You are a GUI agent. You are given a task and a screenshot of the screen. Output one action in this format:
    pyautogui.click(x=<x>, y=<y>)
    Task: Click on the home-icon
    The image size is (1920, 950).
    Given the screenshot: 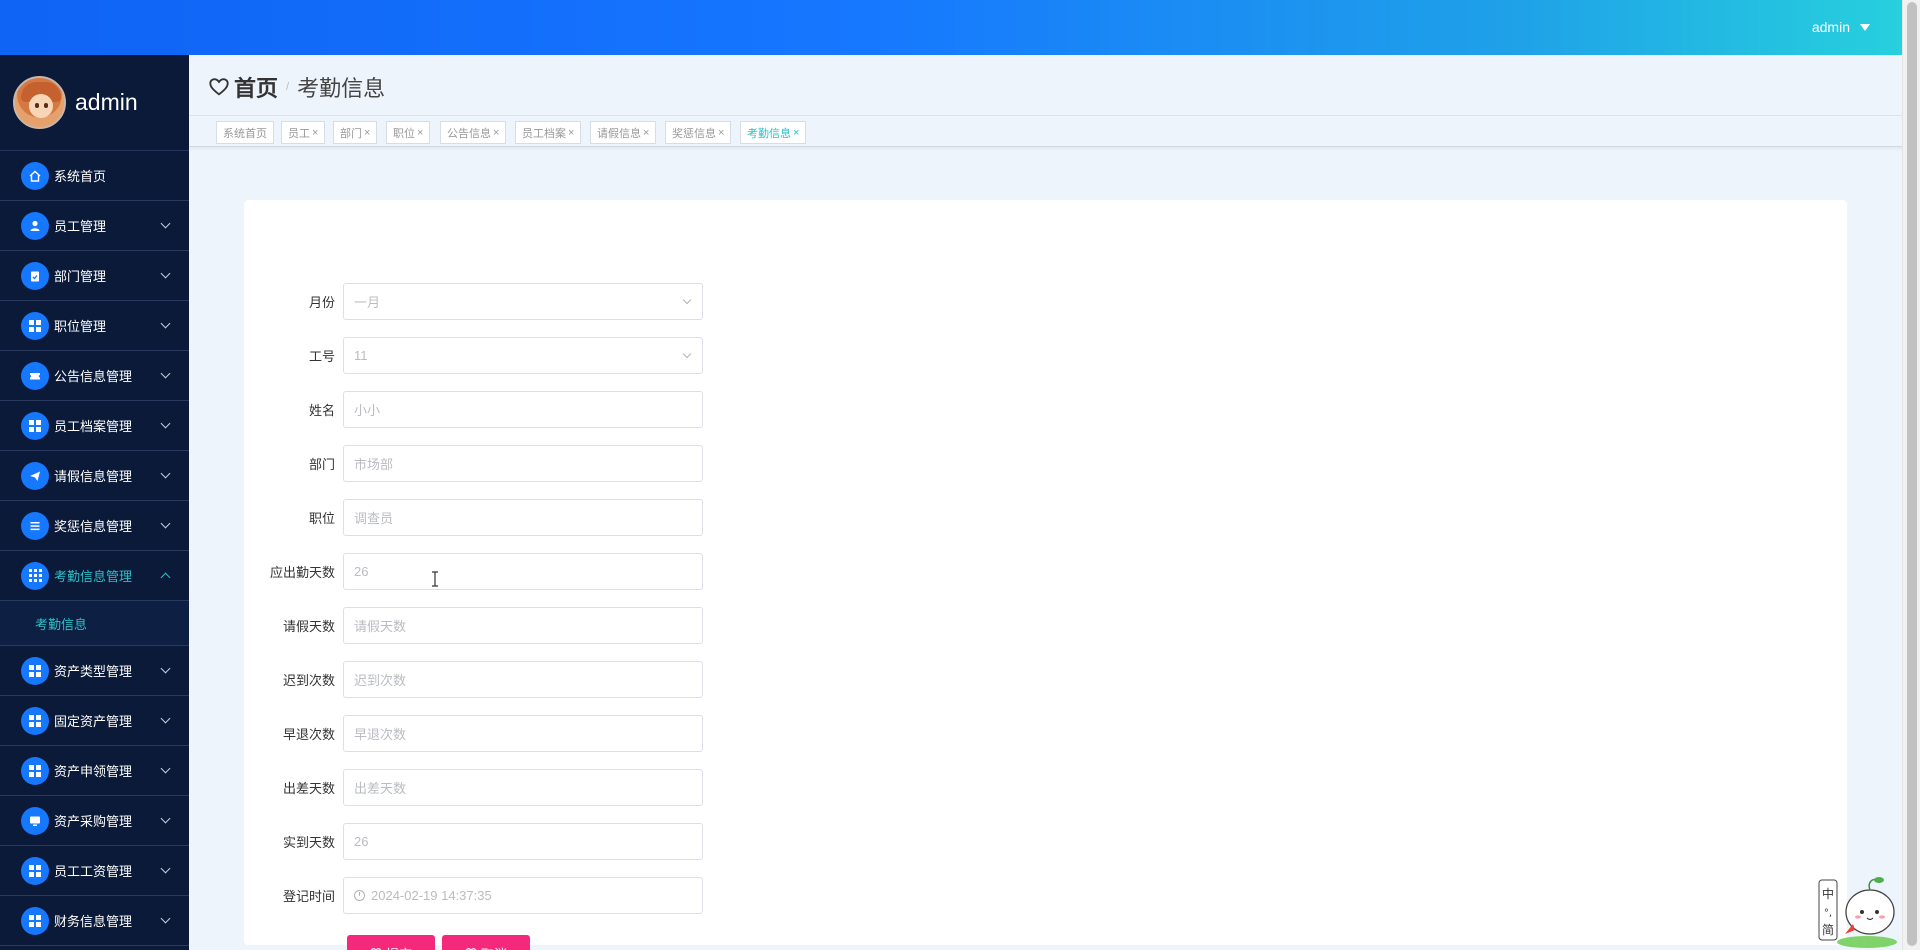 What is the action you would take?
    pyautogui.click(x=35, y=175)
    